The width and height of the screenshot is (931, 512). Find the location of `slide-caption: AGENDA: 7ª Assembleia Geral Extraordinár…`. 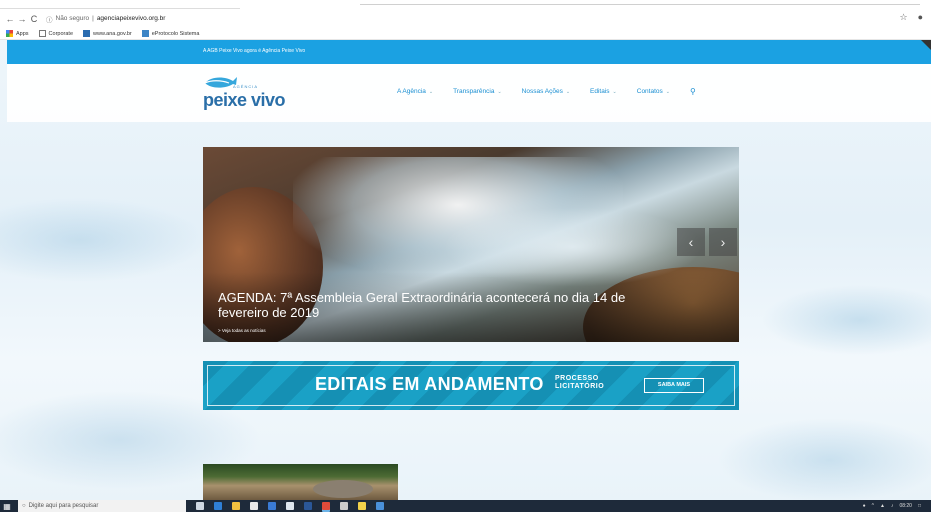

slide-caption: AGENDA: 7ª Assembleia Geral Extraordinár… is located at coordinates (443, 305).